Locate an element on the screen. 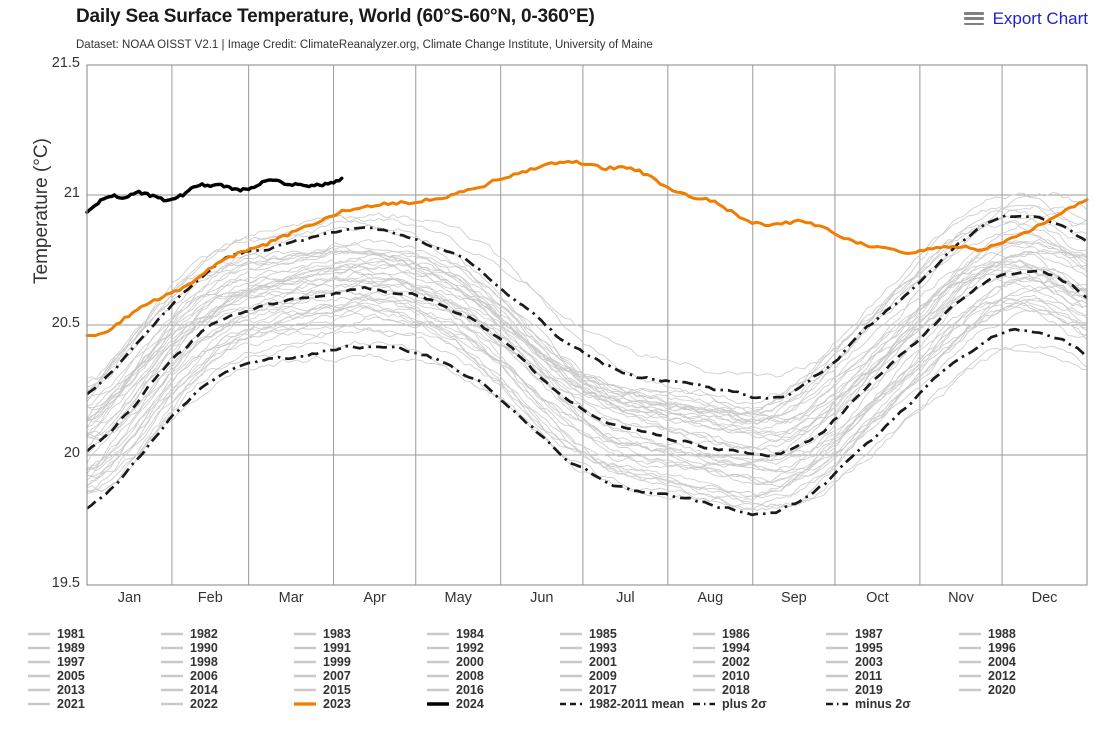 The image size is (1100, 730). legend-item-label: 1996 is located at coordinates (1002, 648).